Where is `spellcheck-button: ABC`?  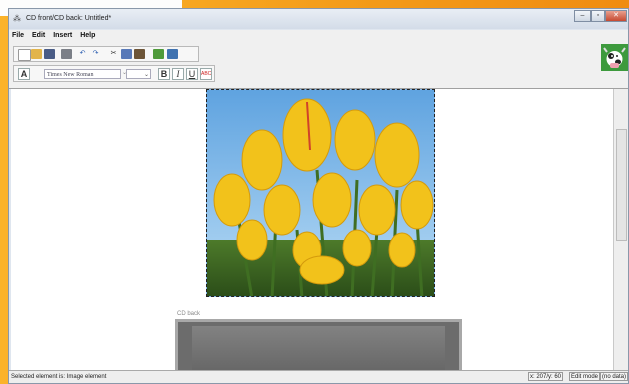 spellcheck-button: ABC is located at coordinates (206, 74).